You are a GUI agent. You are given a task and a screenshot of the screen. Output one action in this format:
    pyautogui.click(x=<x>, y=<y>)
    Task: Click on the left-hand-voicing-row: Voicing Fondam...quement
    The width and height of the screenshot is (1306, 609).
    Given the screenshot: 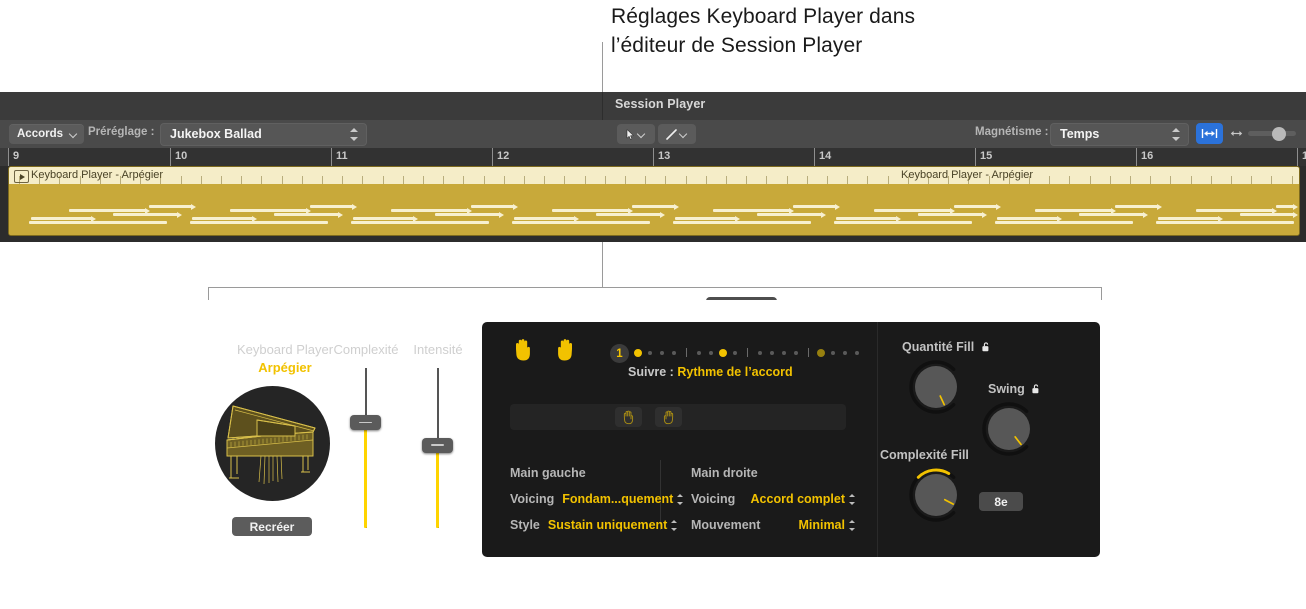 What is the action you would take?
    pyautogui.click(x=597, y=499)
    